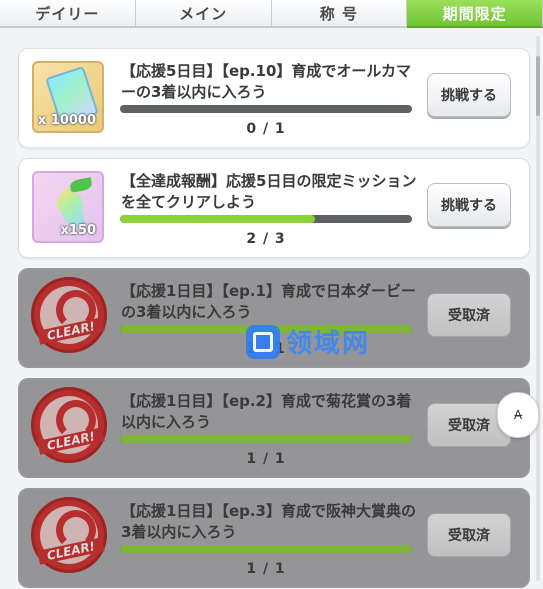 Image resolution: width=543 pixels, height=589 pixels. What do you see at coordinates (263, 341) in the screenshot?
I see `watermark-logo-icon` at bounding box center [263, 341].